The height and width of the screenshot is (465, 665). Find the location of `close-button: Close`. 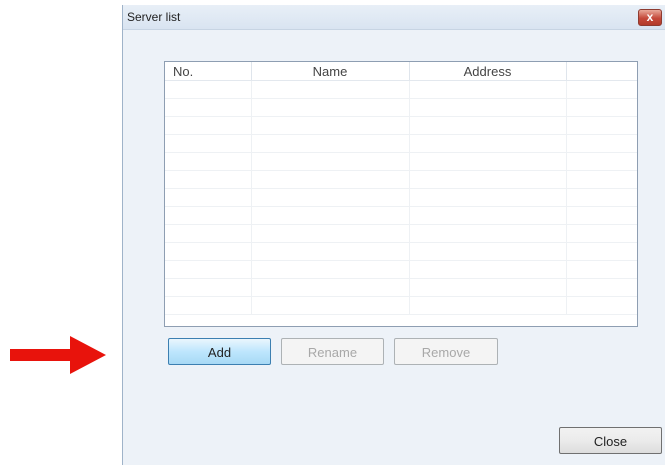

close-button: Close is located at coordinates (610, 440).